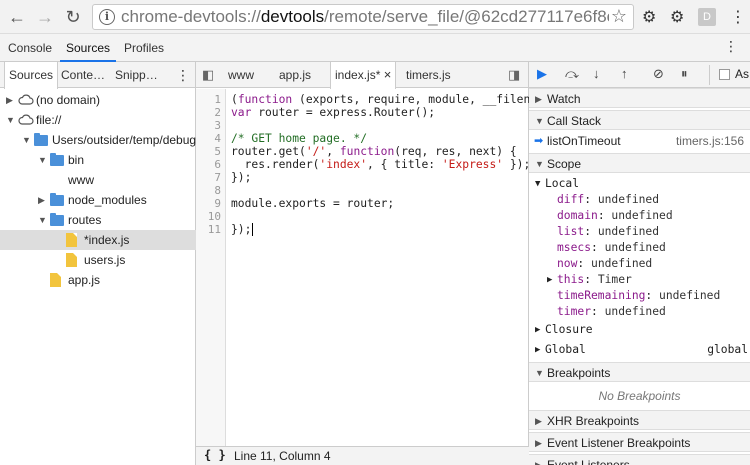 This screenshot has height=465, width=750. I want to click on editor-tabbar: ◧ www app.js index.js* × timers.js ◨, so click(362, 75).